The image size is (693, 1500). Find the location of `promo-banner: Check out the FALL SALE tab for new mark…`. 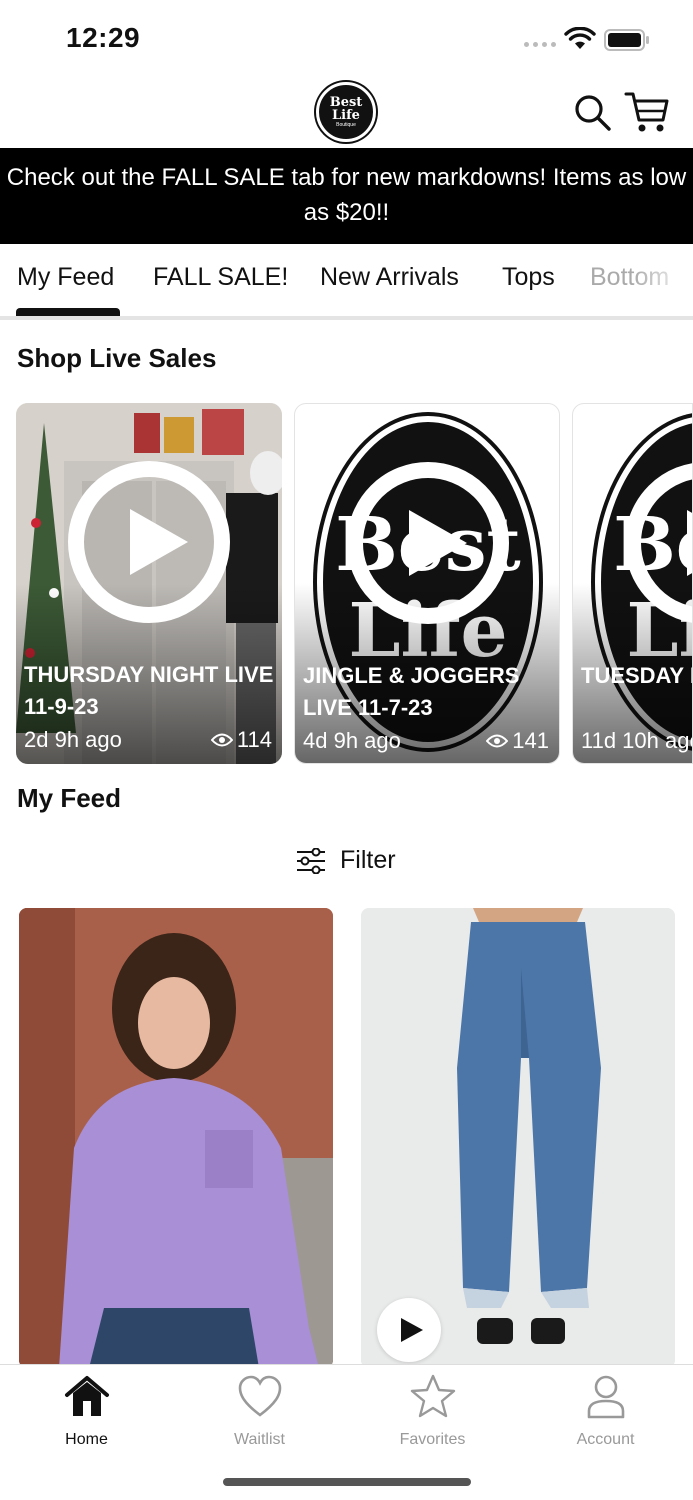

promo-banner: Check out the FALL SALE tab for new mark… is located at coordinates (346, 196).